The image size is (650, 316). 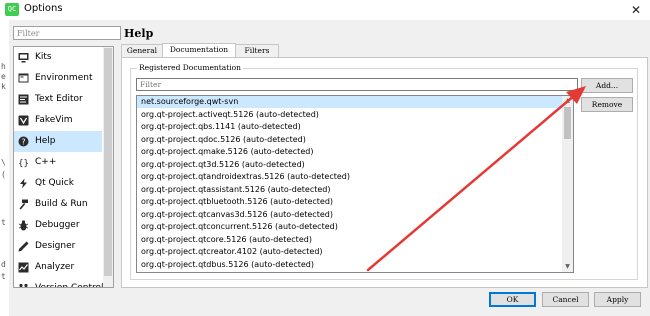 I want to click on documentation-list-scrollbar-thumb, so click(x=567, y=123).